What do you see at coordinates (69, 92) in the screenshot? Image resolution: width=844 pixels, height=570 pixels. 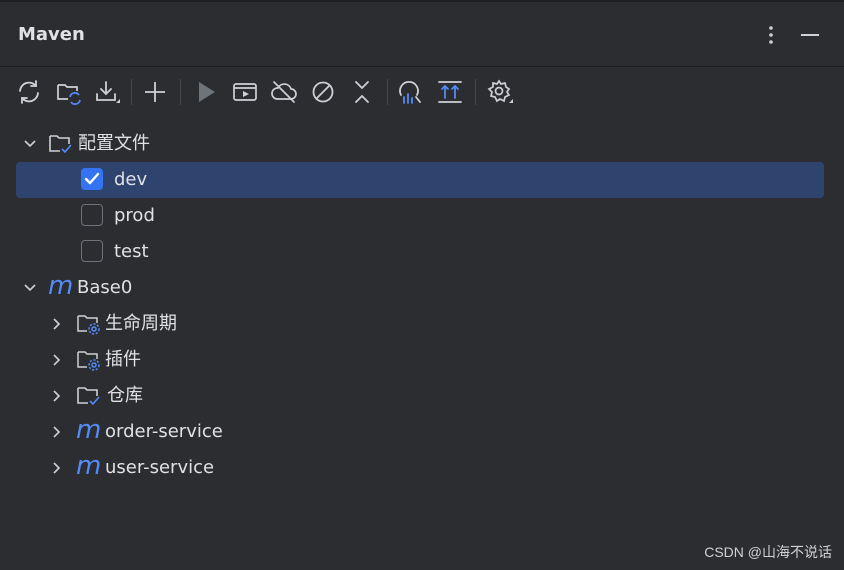 I see `reload-folder-icon` at bounding box center [69, 92].